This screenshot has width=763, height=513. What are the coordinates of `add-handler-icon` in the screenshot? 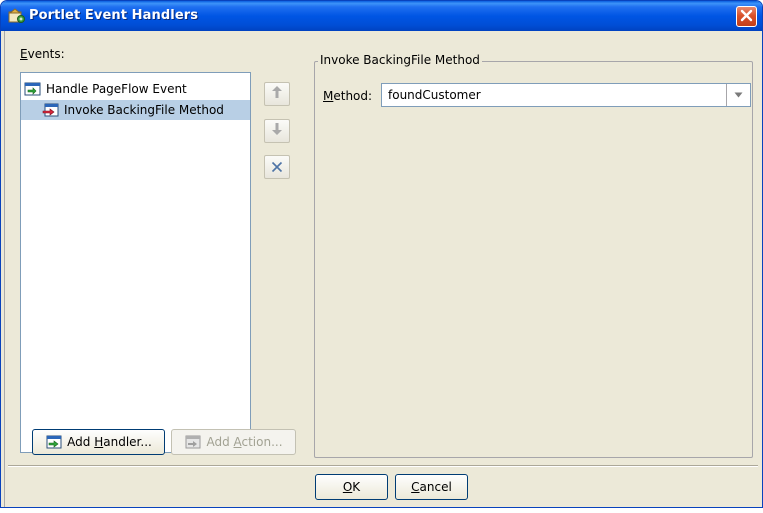 It's located at (54, 442).